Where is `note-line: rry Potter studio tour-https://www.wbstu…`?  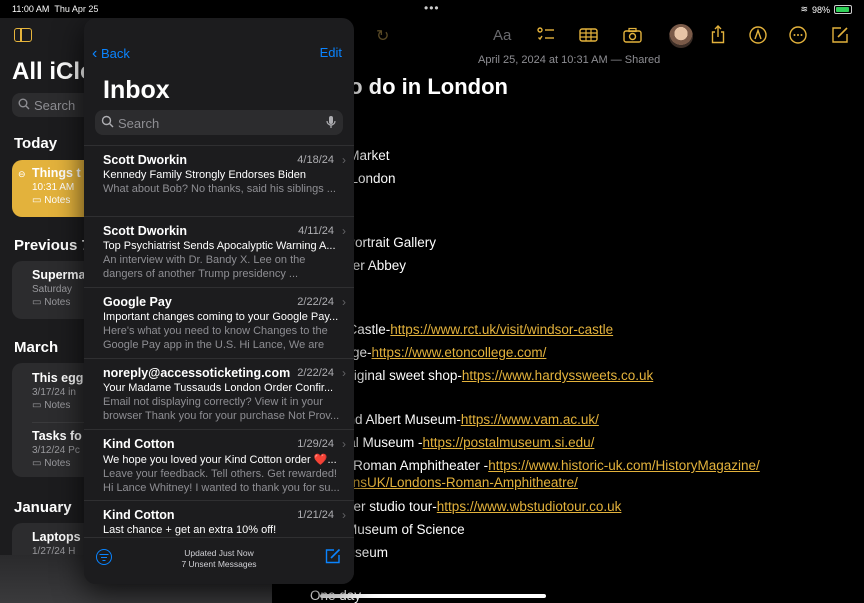
note-line: rry Potter studio tour-https://www.wbstu… is located at coordinates (465, 506).